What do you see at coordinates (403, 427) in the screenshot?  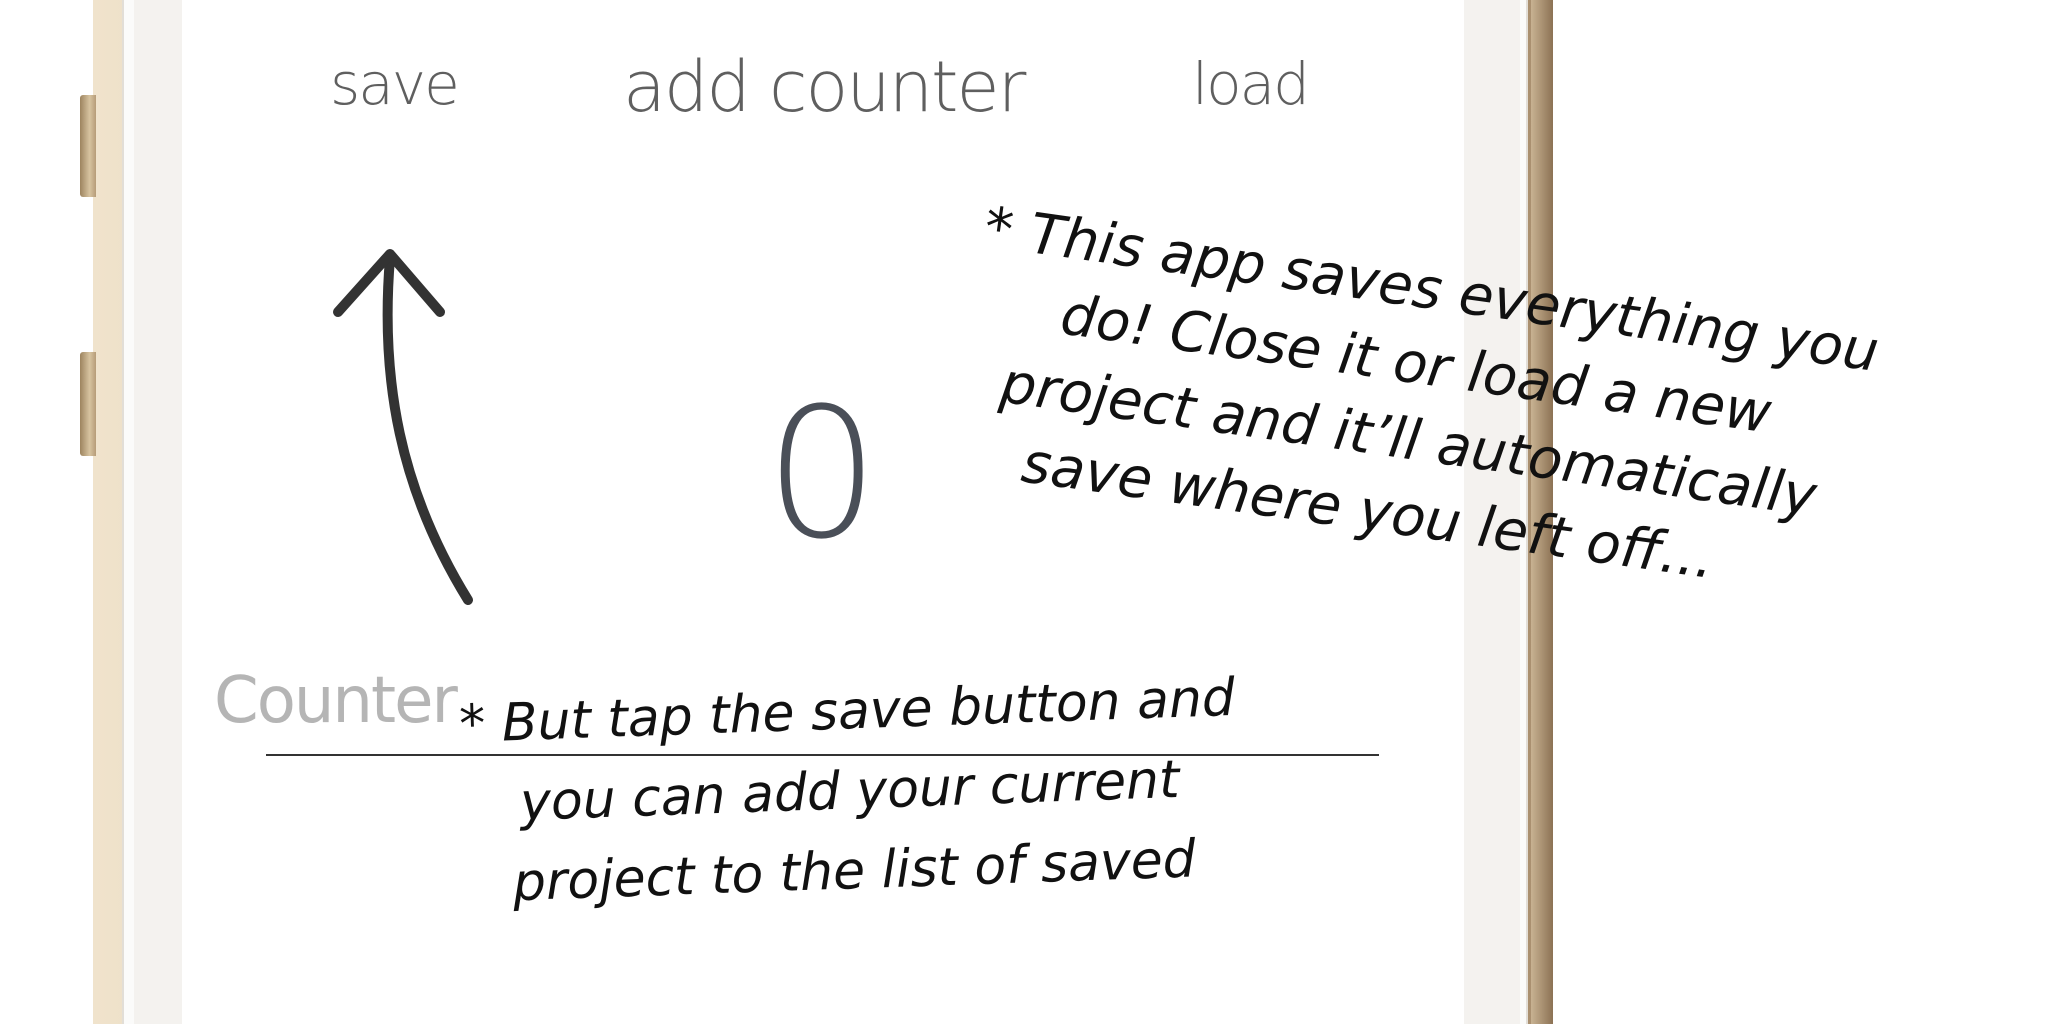 I see `arrow-up-icon` at bounding box center [403, 427].